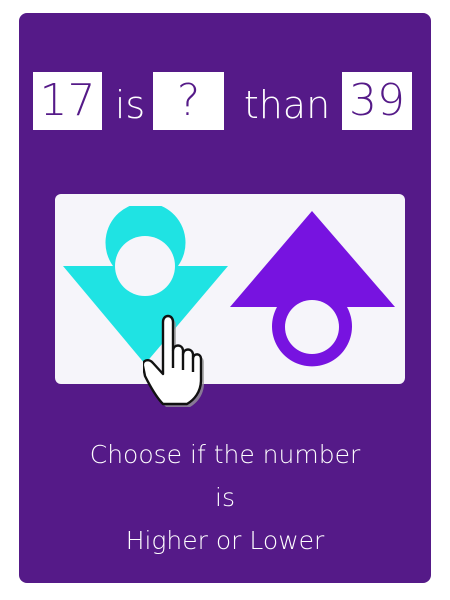  What do you see at coordinates (225, 100) in the screenshot?
I see `question-row: 17 is ? than 39` at bounding box center [225, 100].